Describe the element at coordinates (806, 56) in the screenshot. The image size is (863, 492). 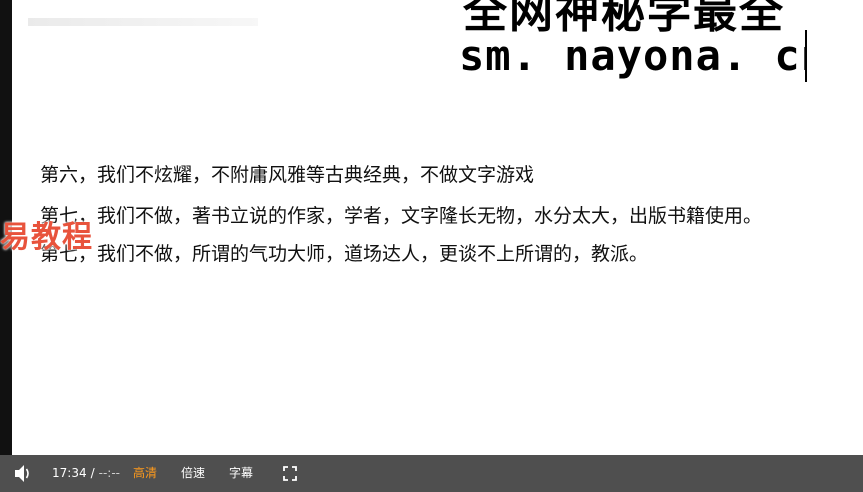
I see `text-cursor` at that location.